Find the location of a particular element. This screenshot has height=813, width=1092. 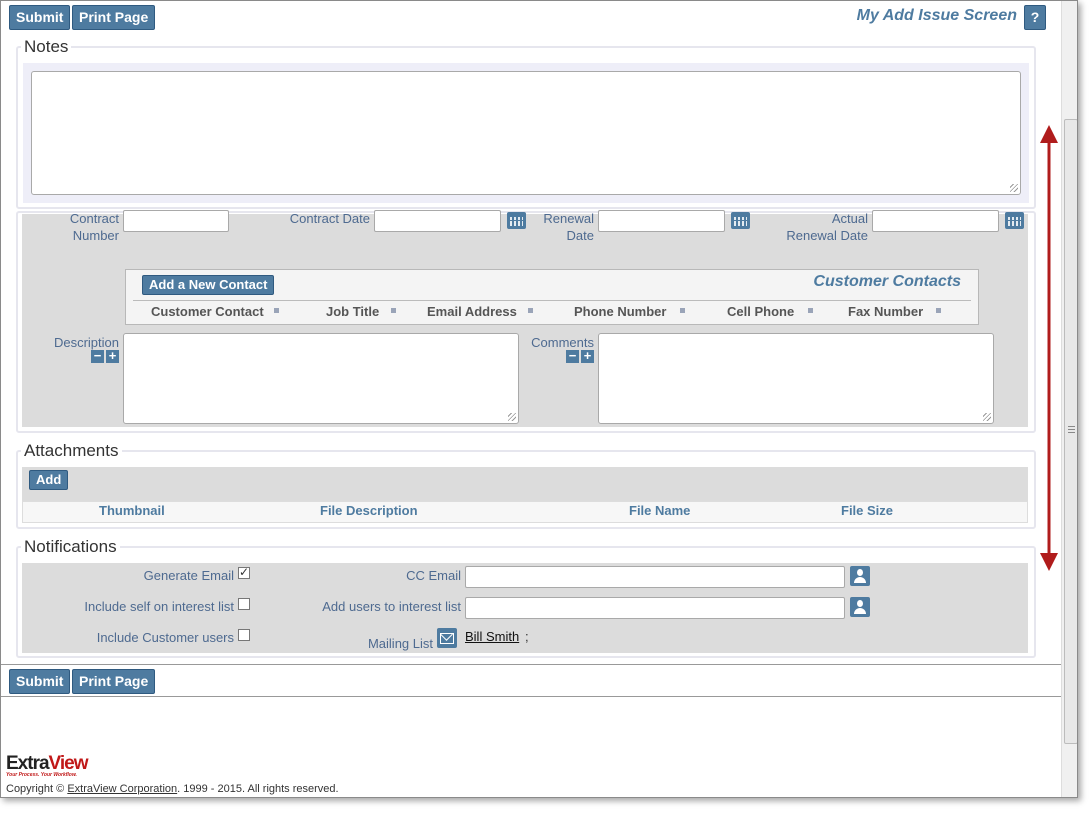

contract-number-label: Contract Number is located at coordinates (94, 227).